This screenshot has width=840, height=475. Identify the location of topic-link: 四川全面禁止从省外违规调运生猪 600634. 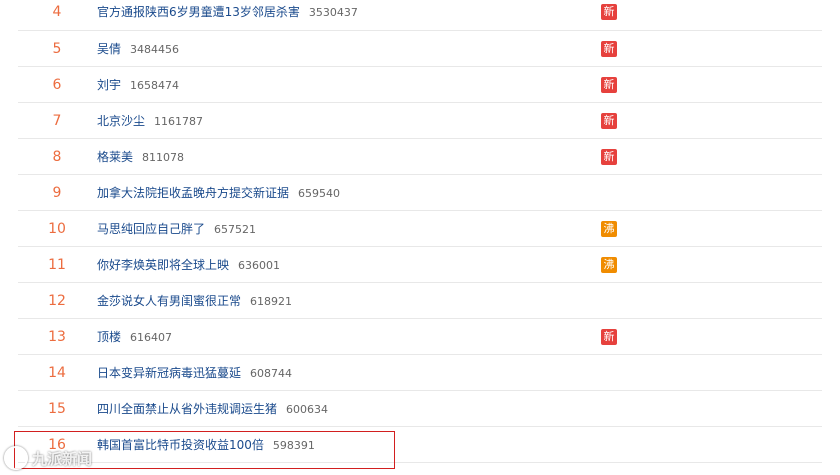
(212, 409).